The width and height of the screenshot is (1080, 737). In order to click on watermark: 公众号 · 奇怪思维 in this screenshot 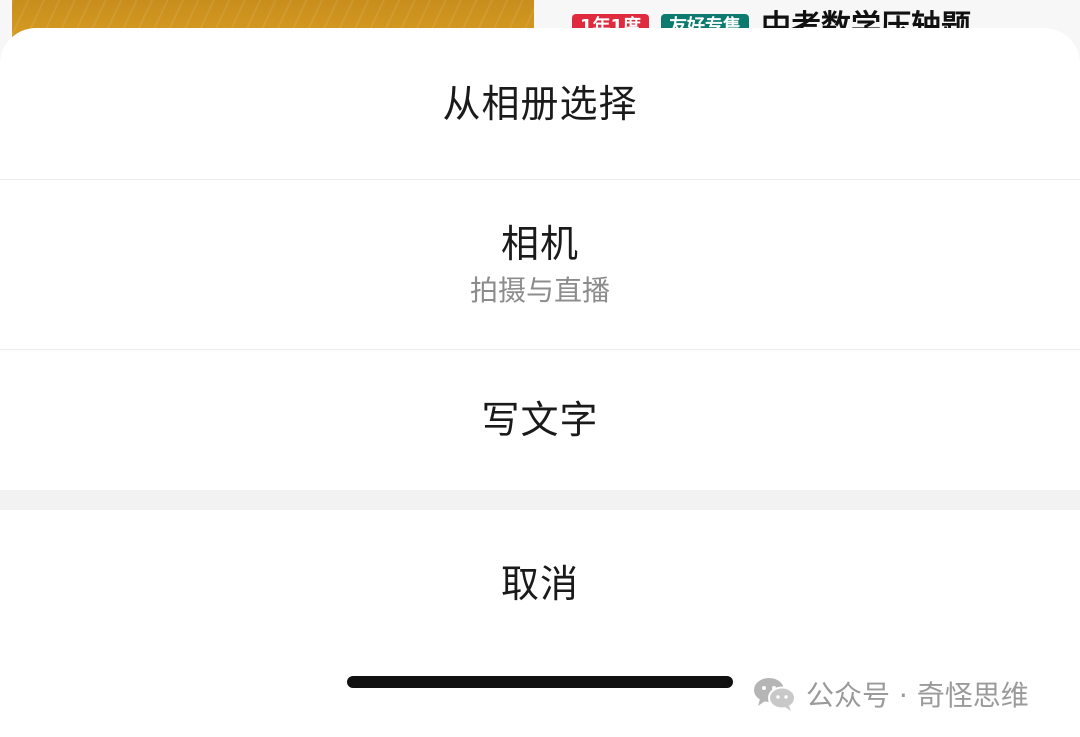, I will do `click(890, 694)`.